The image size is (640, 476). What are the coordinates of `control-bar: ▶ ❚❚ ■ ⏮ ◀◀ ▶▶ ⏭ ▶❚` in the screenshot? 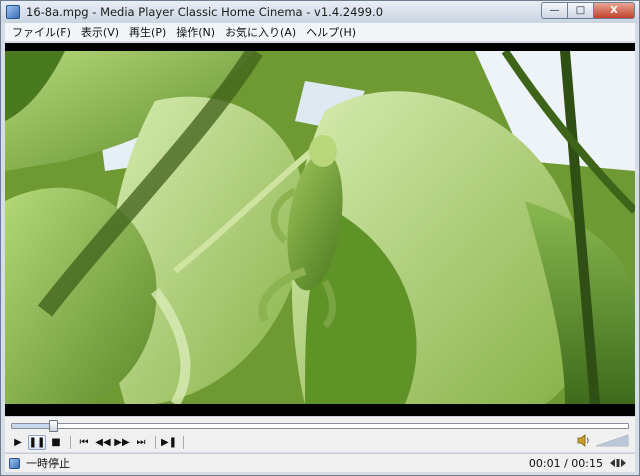 It's located at (320, 434).